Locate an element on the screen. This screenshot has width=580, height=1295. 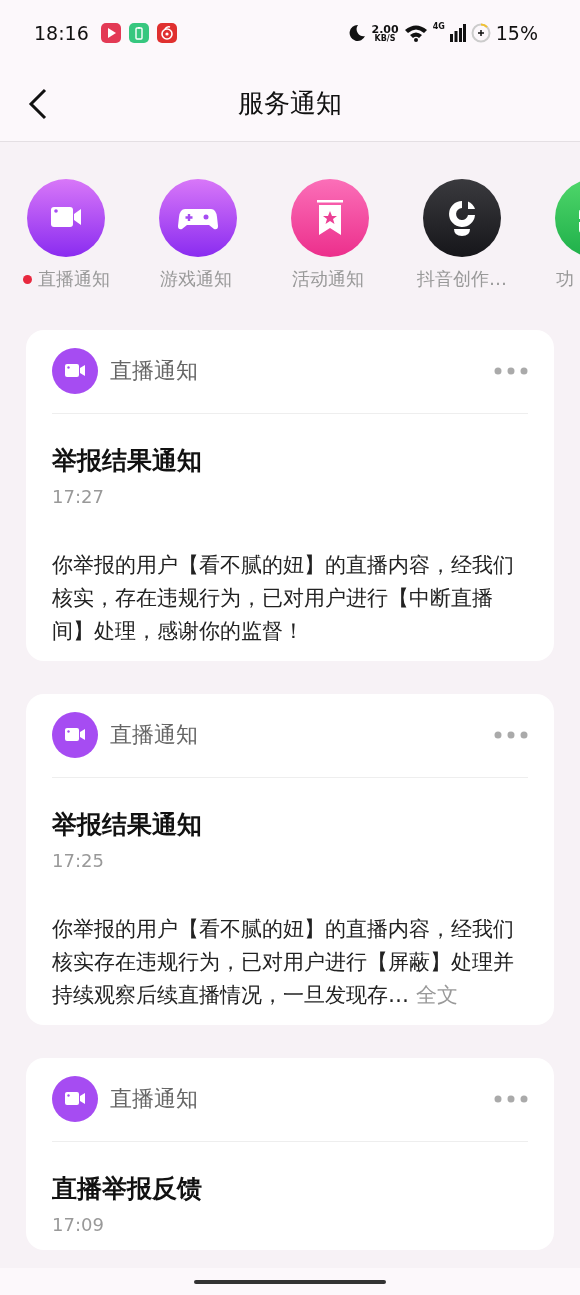
notification-body: 你举报的用户【看不腻的妞】的直播内容，经我们核实存在违规行为，已对用户进行【屏蔽】处理并持续观察后续直播情况，一旦发现存… 全文 is located at coordinates (283, 962).